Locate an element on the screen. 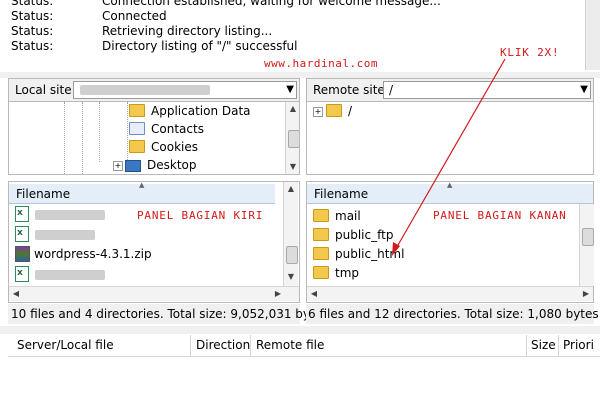 The width and height of the screenshot is (600, 415). queue-column-server-local-file: Server/Local file is located at coordinates (65, 345).